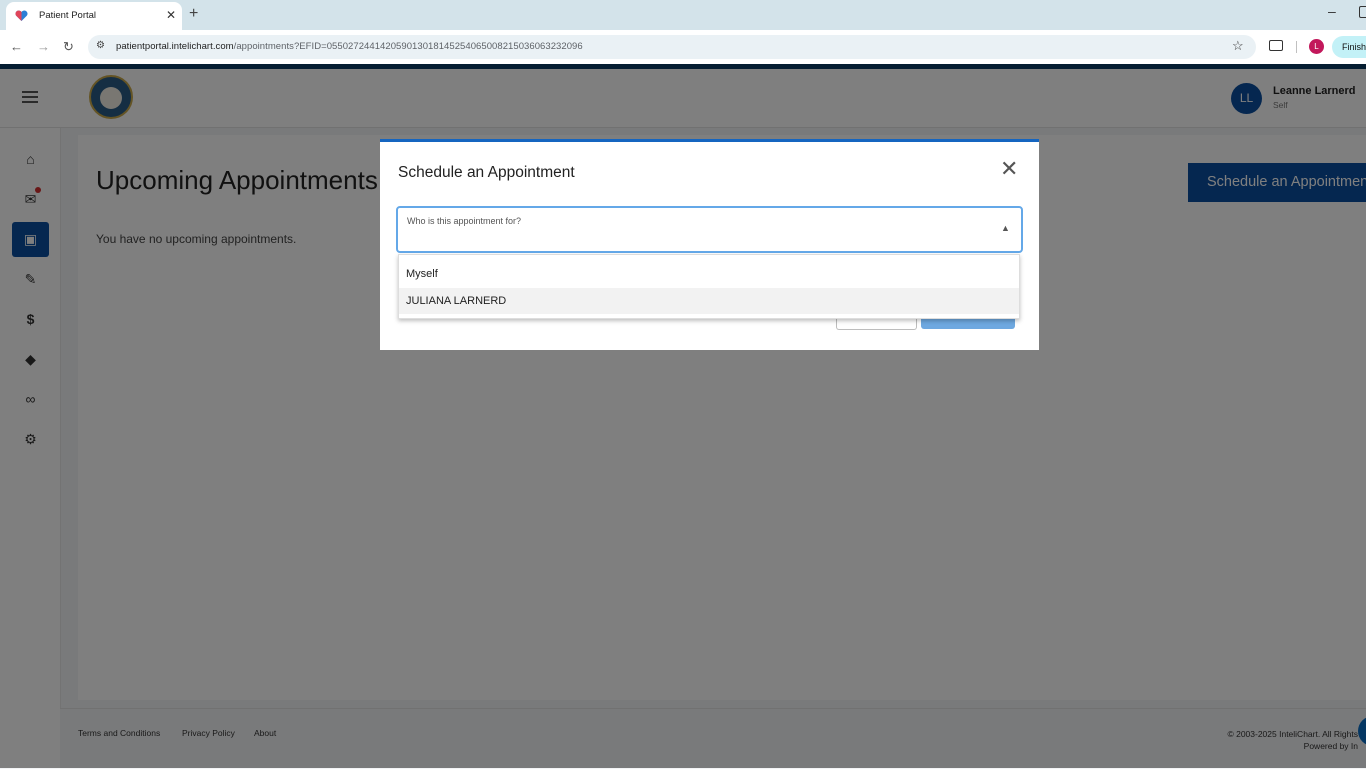 This screenshot has height=769, width=1366. What do you see at coordinates (1332, 11) in the screenshot?
I see `minimize-icon: –` at bounding box center [1332, 11].